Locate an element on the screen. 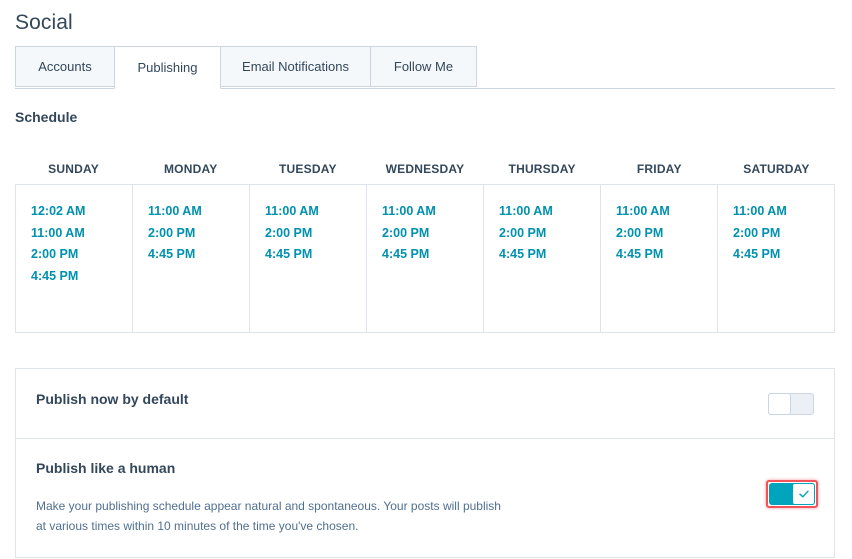 This screenshot has height=559, width=852. day-header-sunday: SUNDAY is located at coordinates (73, 169).